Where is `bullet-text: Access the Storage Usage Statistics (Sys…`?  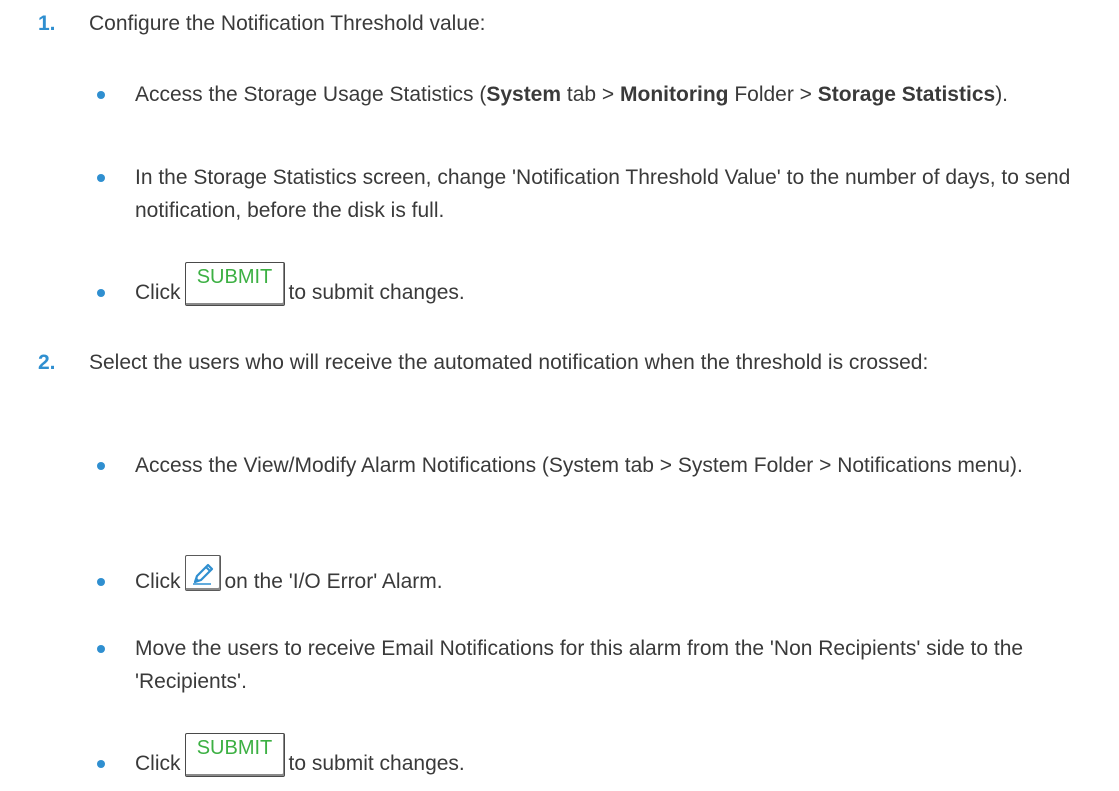 bullet-text: Access the Storage Usage Statistics (Sys… is located at coordinates (572, 94).